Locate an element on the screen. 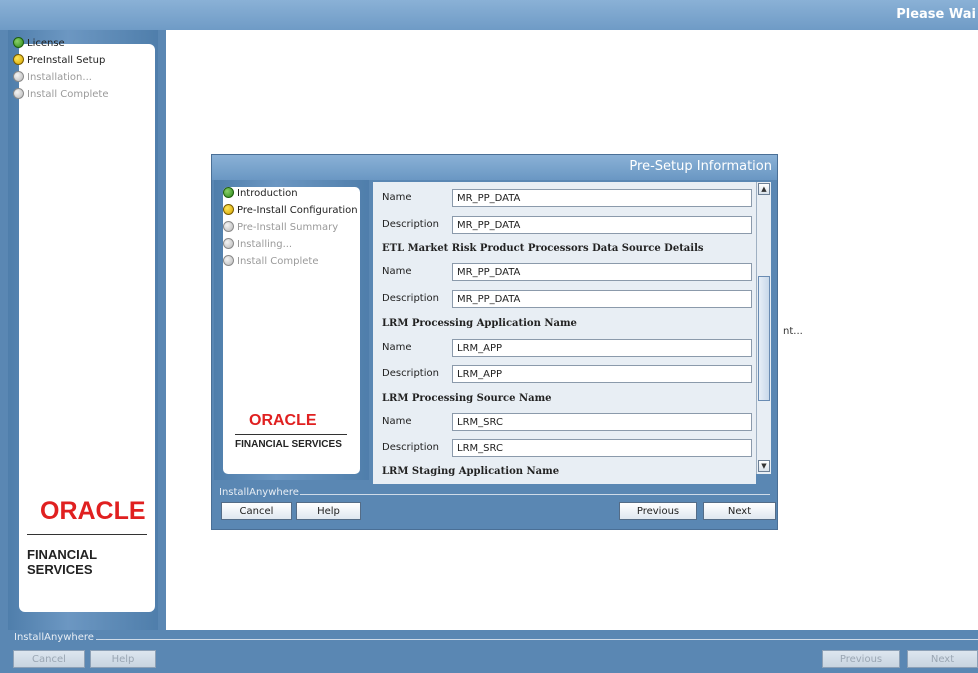 The image size is (978, 673). window-header: Please Wai is located at coordinates (489, 15).